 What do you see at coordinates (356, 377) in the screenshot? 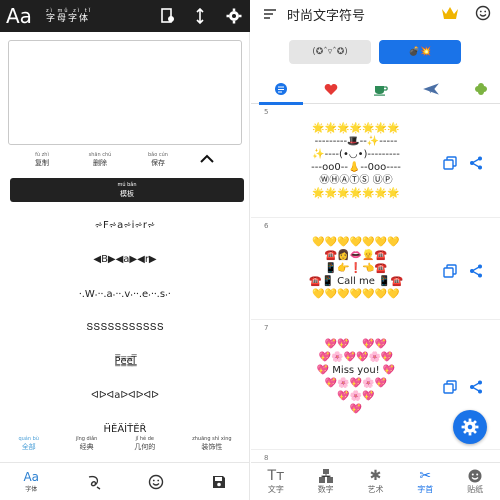
I see `symbol-art: 💖💖 💖💖 💖🌸💖💖🌸💖 💖 Miss you! 💖 💖🌸💖🌸💖 💖🌸💖 💖` at bounding box center [356, 377].